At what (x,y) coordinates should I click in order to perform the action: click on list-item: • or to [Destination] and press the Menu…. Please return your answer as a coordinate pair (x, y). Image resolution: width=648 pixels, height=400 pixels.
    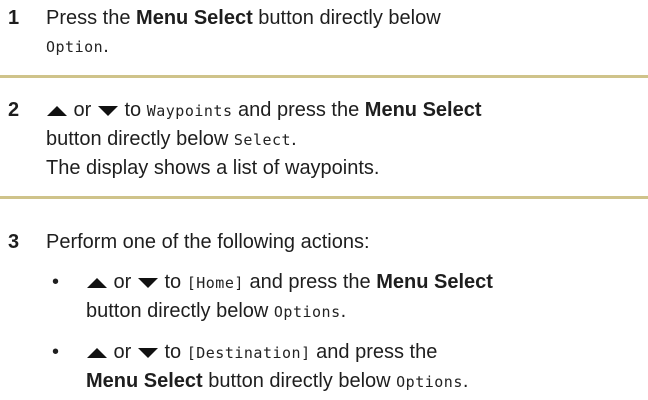
    Looking at the image, I should click on (344, 367).